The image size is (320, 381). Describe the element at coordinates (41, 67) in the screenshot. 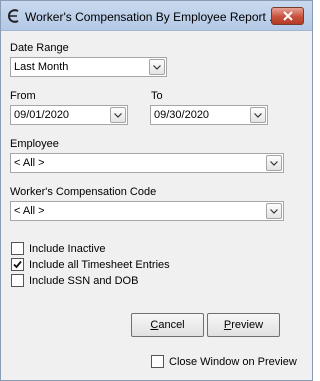

I see `date-range-value: Last Month` at that location.